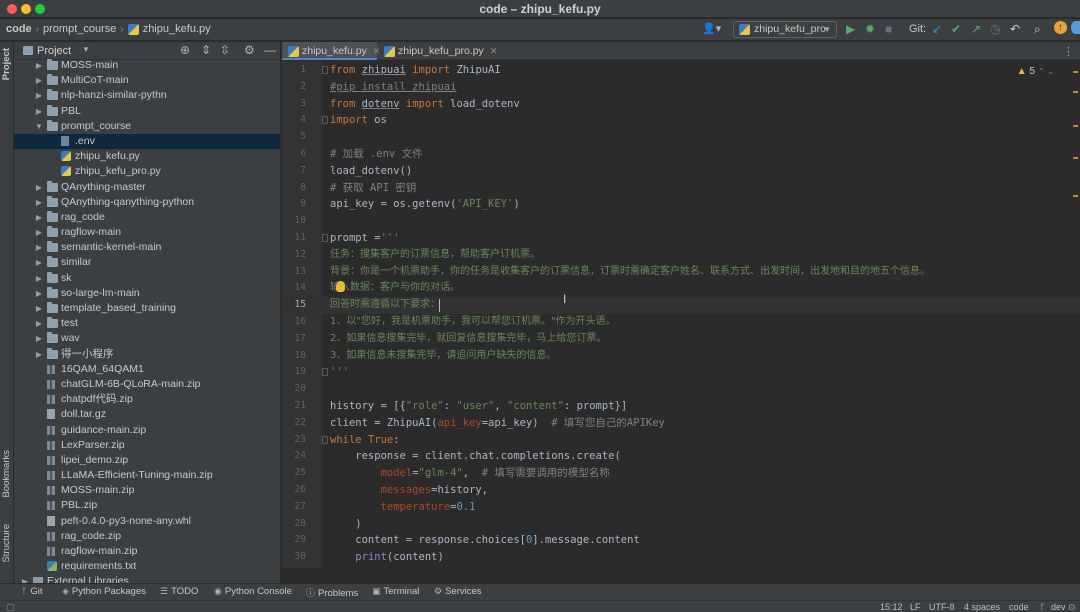 This screenshot has width=1080, height=612. What do you see at coordinates (681, 204) in the screenshot?
I see `code-line: 9 api_key = os.getenv('API_KEY')` at bounding box center [681, 204].